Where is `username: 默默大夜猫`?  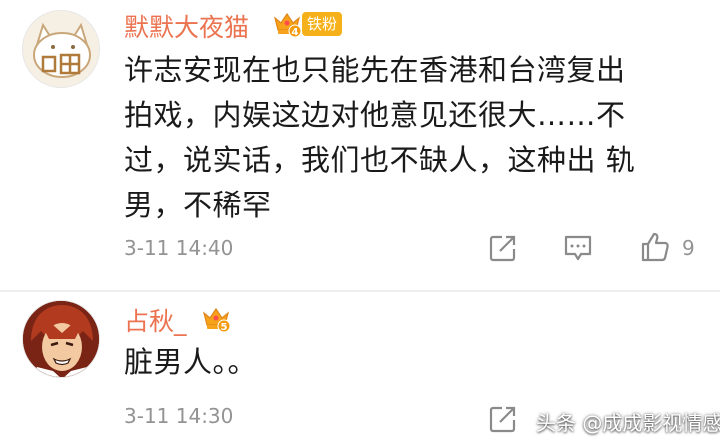 username: 默默大夜猫 is located at coordinates (186, 26).